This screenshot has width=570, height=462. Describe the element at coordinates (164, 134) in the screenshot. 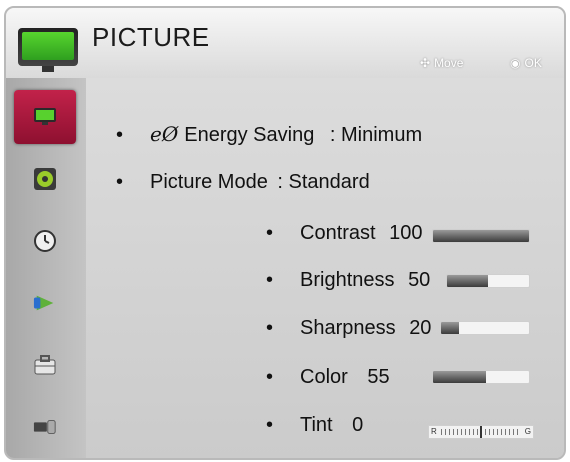

I see `energy-saving-icon: eØ` at that location.